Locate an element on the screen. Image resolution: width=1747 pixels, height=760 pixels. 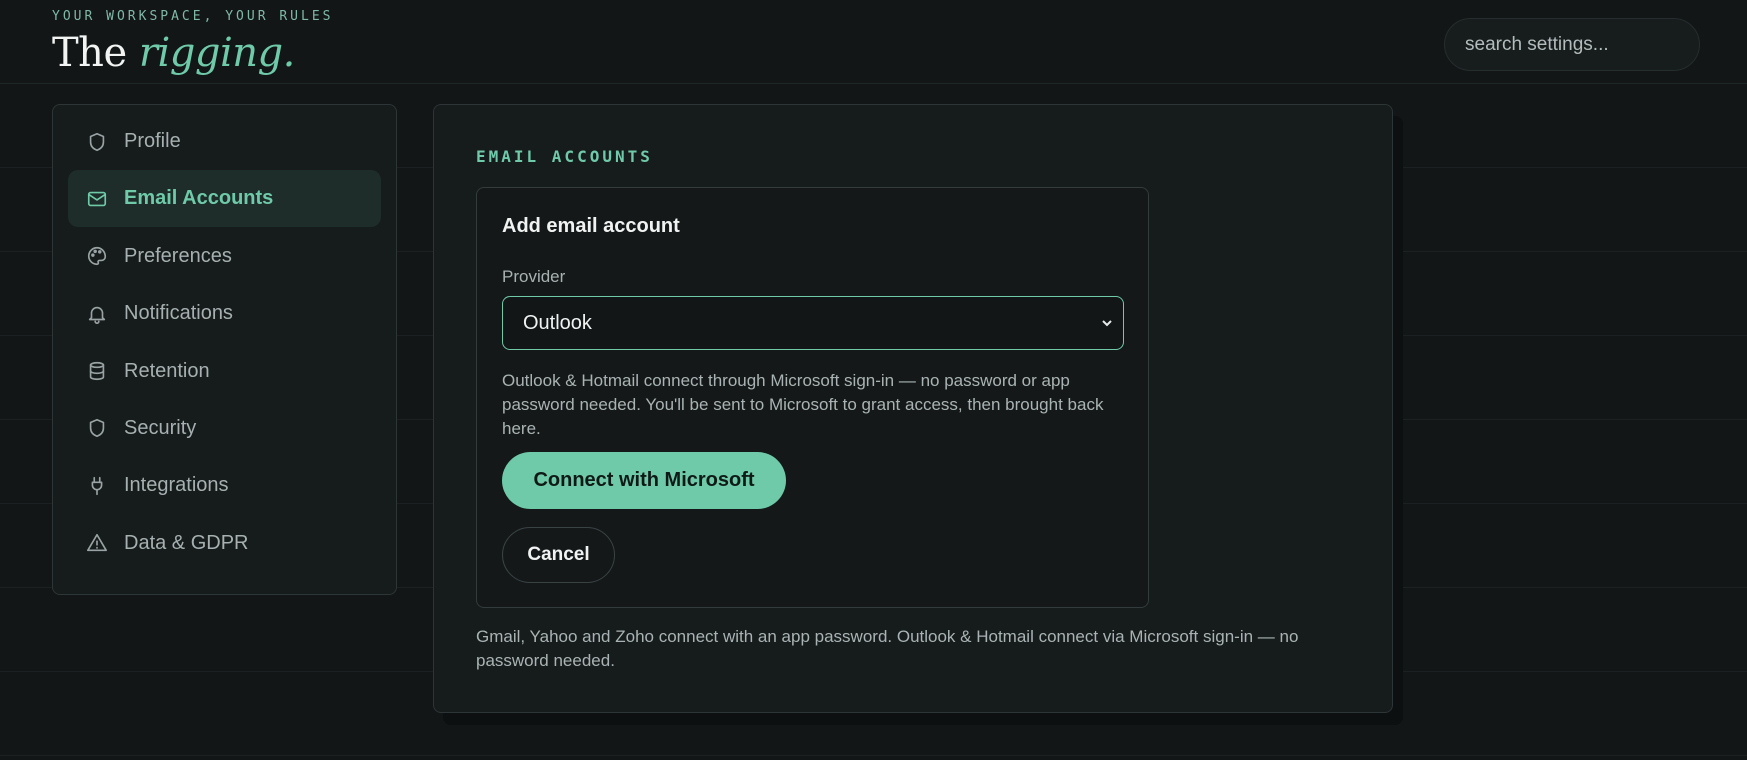
plug-icon is located at coordinates (97, 486).